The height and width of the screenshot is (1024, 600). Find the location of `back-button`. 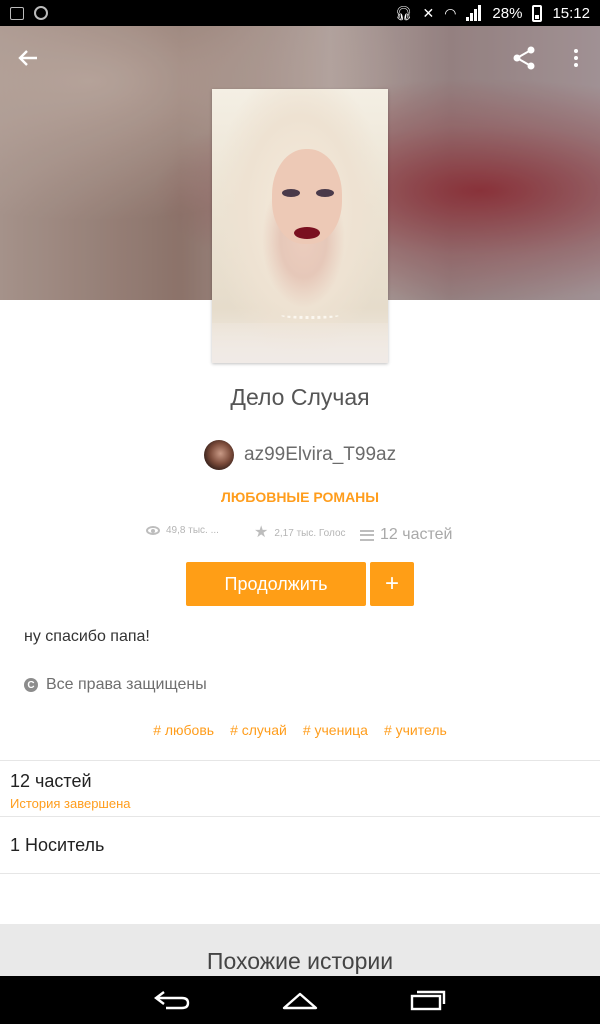

back-button is located at coordinates (28, 58).